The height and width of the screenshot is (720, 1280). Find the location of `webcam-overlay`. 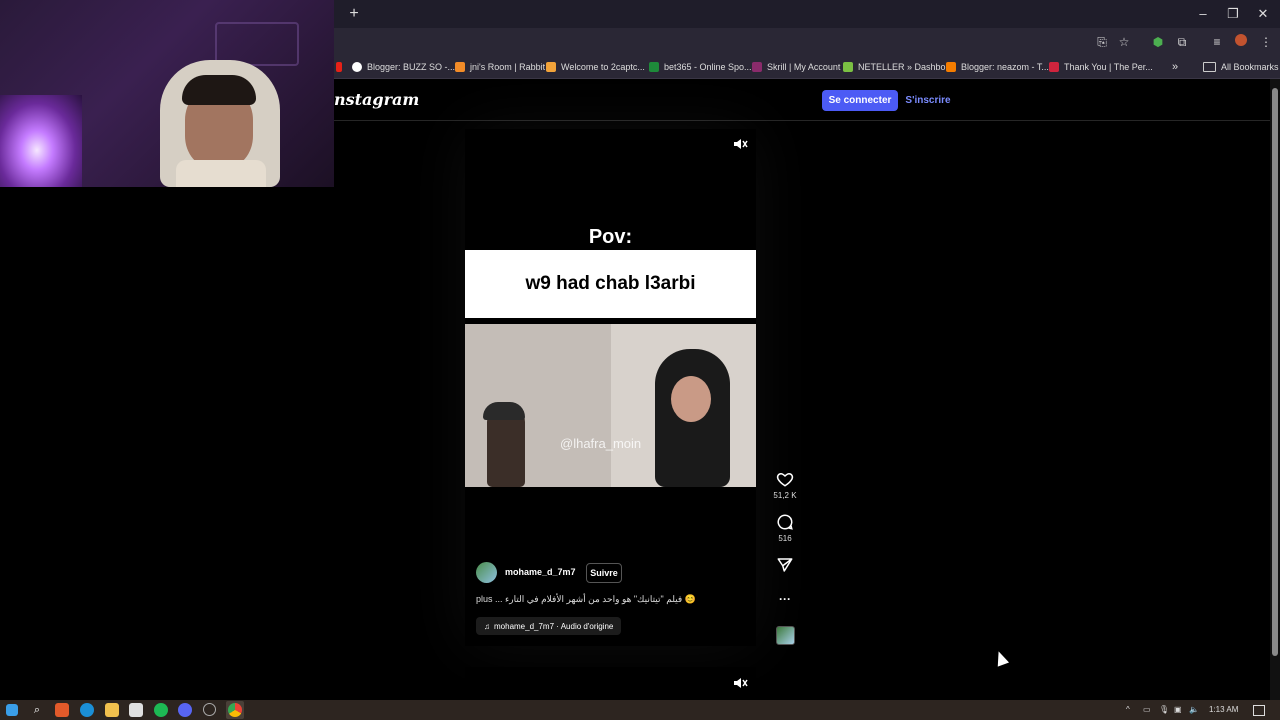

webcam-overlay is located at coordinates (167, 93).